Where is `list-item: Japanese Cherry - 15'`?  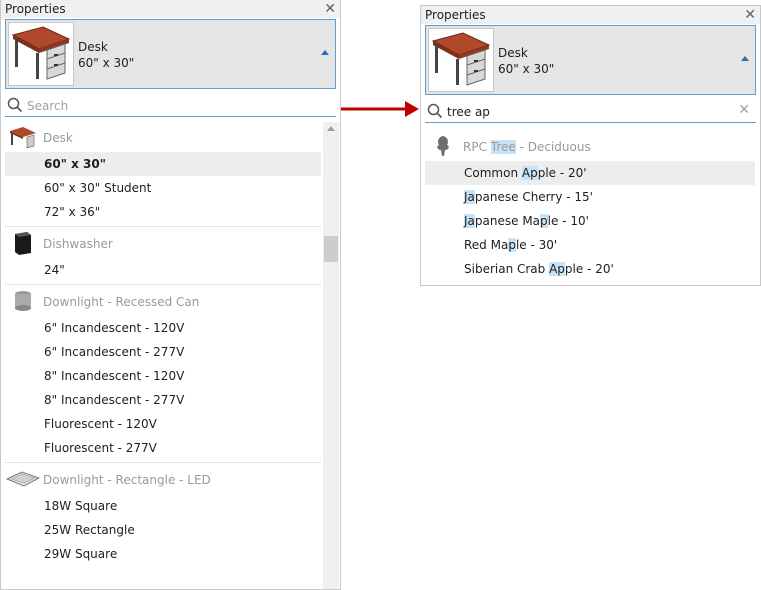 list-item: Japanese Cherry - 15' is located at coordinates (590, 197).